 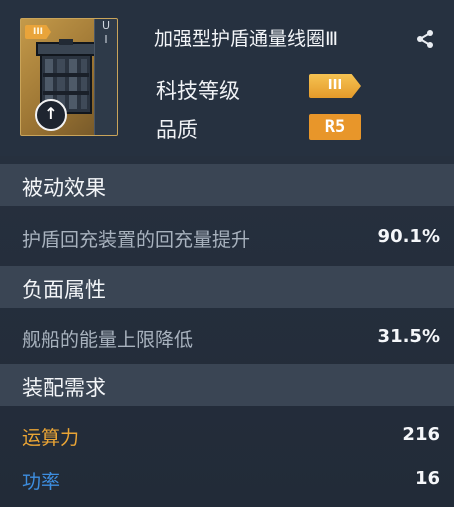 I want to click on strip-bottom-text: I, so click(x=106, y=39).